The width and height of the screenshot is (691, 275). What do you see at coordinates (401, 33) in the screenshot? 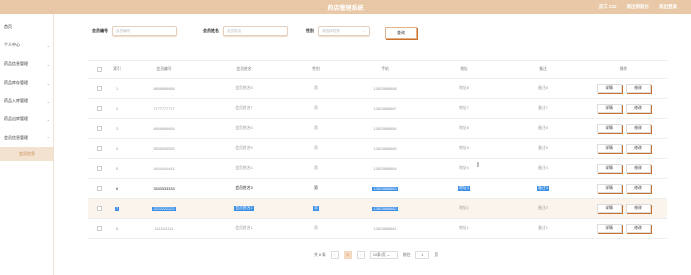
I see `search-button: 查询` at bounding box center [401, 33].